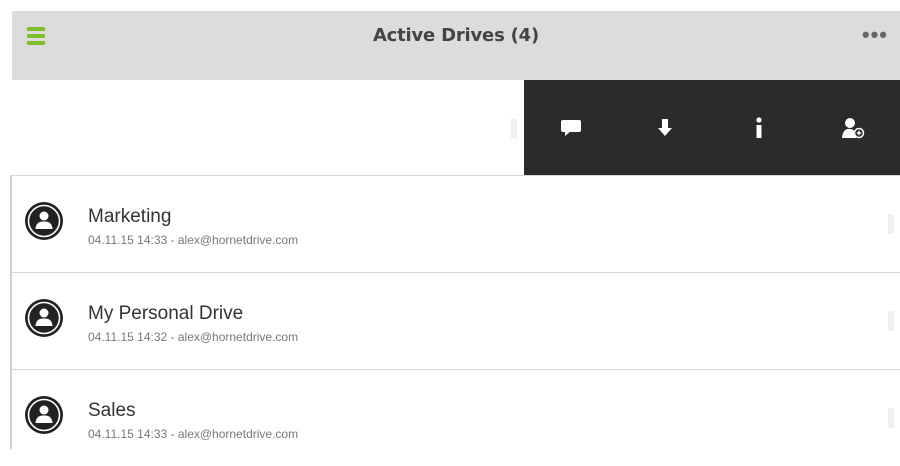 The width and height of the screenshot is (900, 466). What do you see at coordinates (875, 35) in the screenshot?
I see `more-options-icon: •••` at bounding box center [875, 35].